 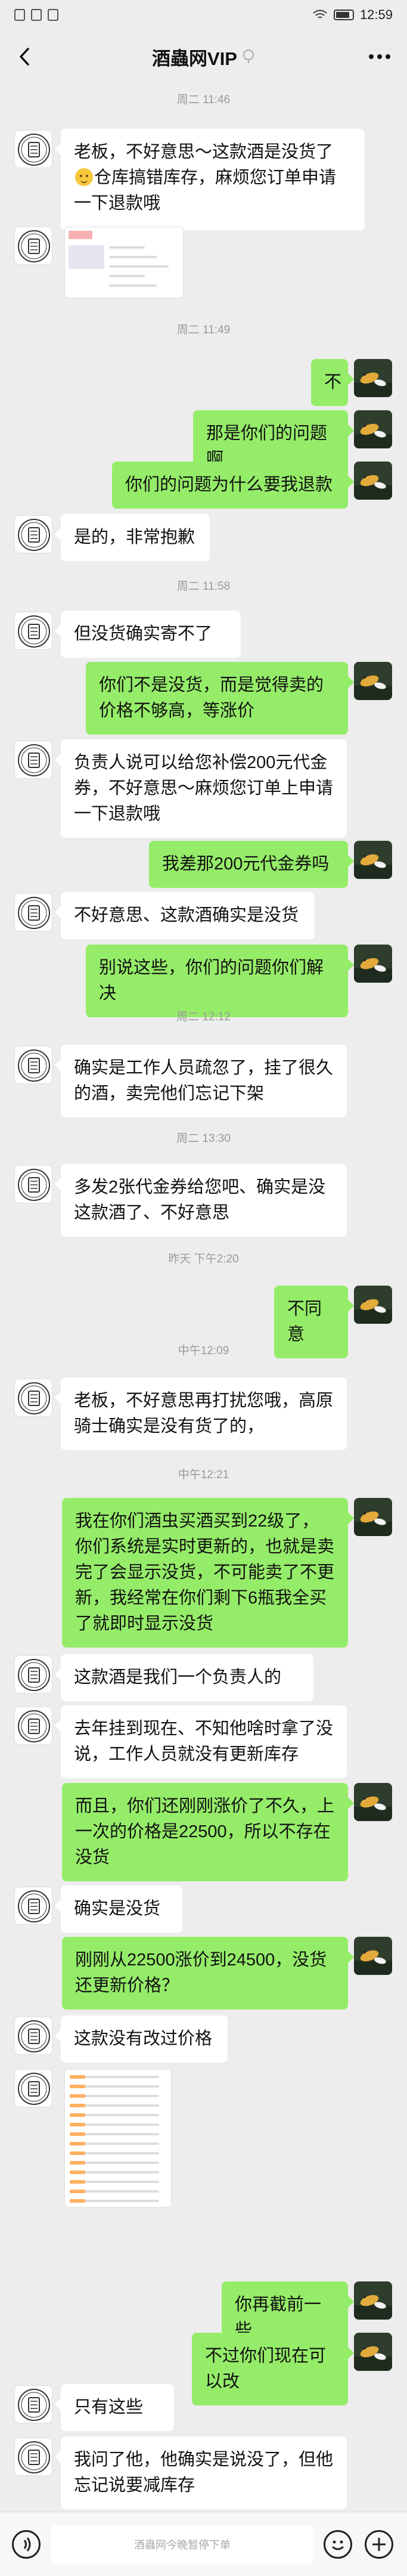 What do you see at coordinates (320, 14) in the screenshot?
I see `wifi-icon` at bounding box center [320, 14].